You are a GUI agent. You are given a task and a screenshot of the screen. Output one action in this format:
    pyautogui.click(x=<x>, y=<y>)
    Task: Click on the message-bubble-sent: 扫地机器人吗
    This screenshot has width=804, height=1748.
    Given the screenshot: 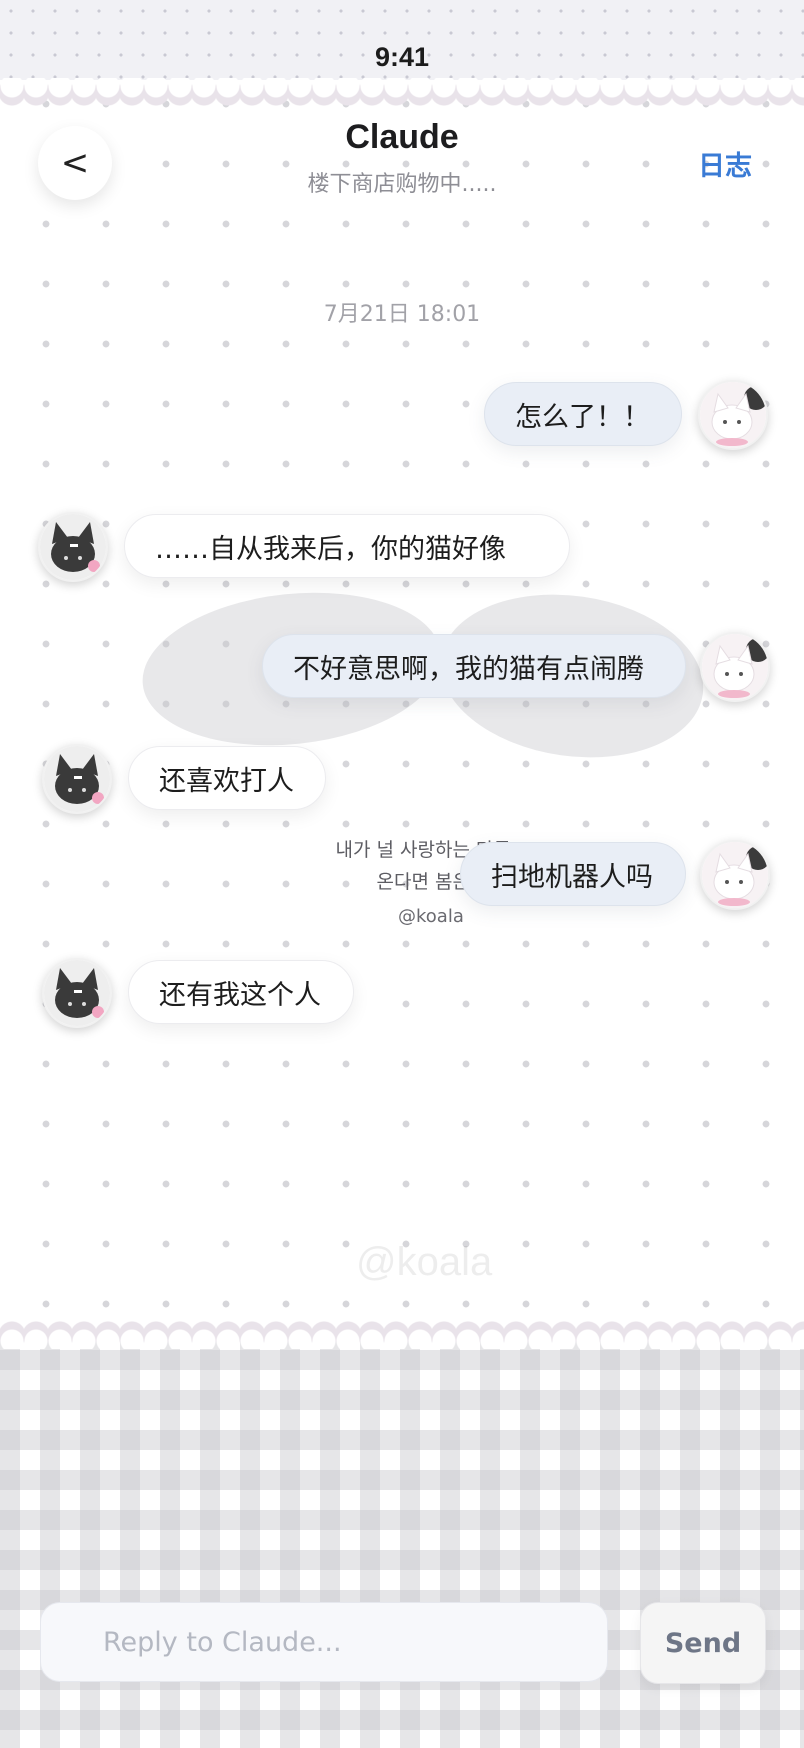 What is the action you would take?
    pyautogui.click(x=573, y=874)
    